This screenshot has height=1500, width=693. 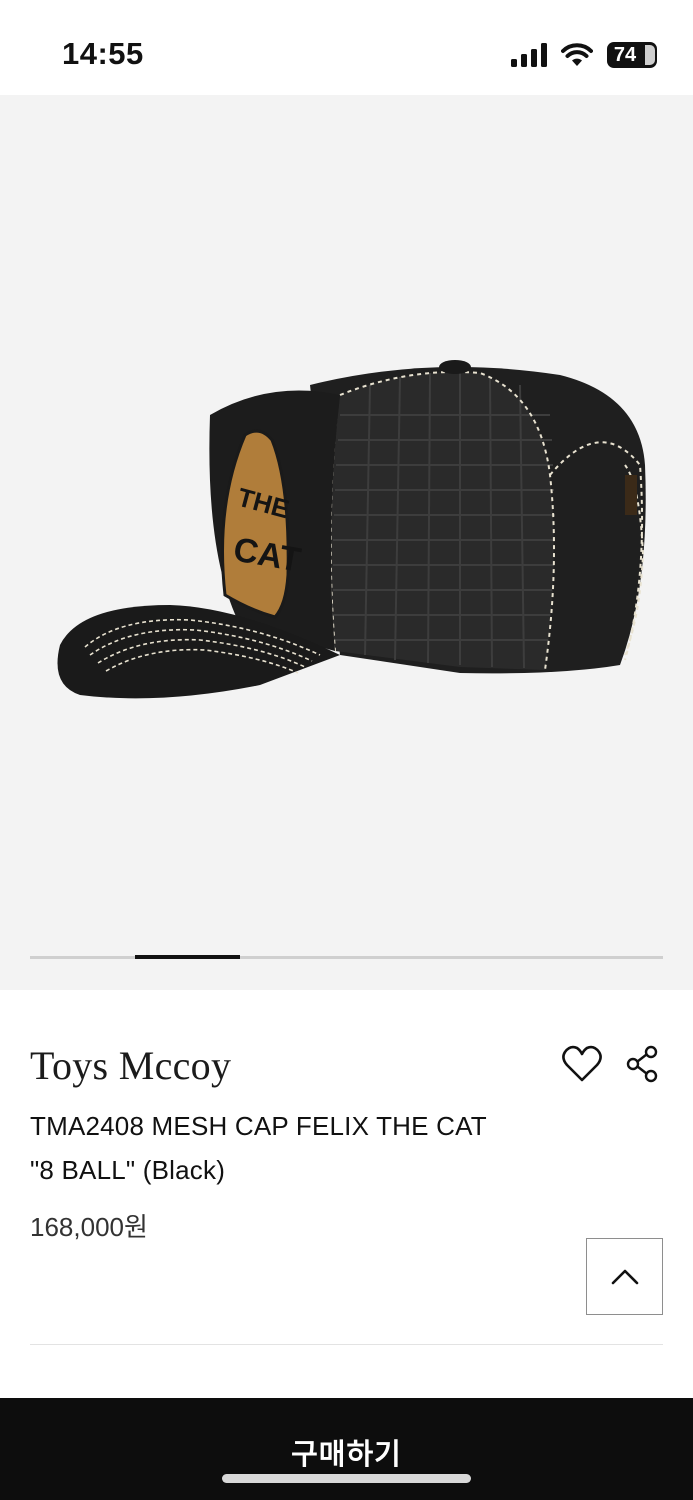 I want to click on share-icon, so click(x=642, y=1064).